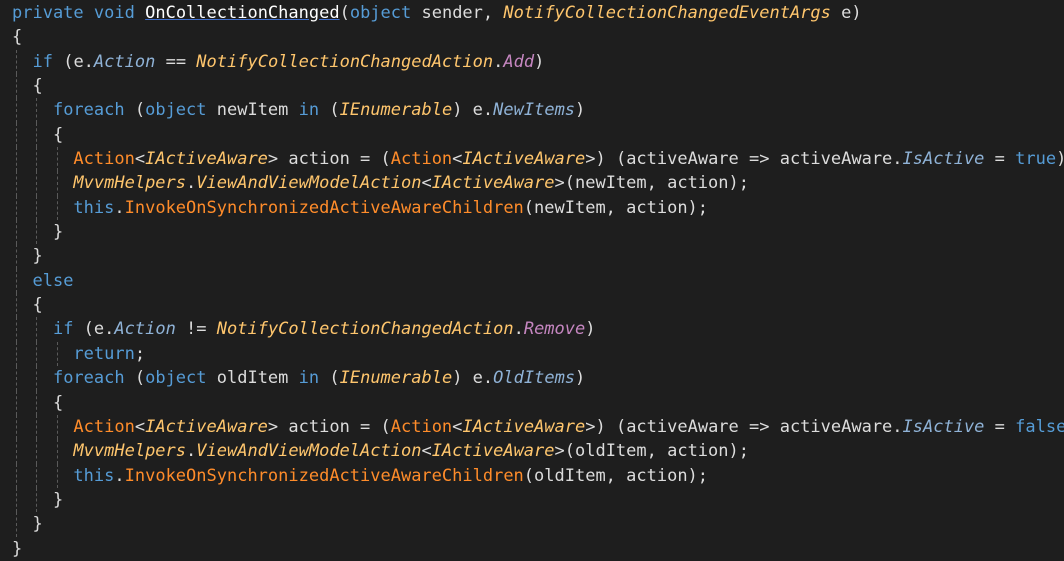  What do you see at coordinates (130, 183) in the screenshot?
I see `code-token-type: MvvmHelpers` at bounding box center [130, 183].